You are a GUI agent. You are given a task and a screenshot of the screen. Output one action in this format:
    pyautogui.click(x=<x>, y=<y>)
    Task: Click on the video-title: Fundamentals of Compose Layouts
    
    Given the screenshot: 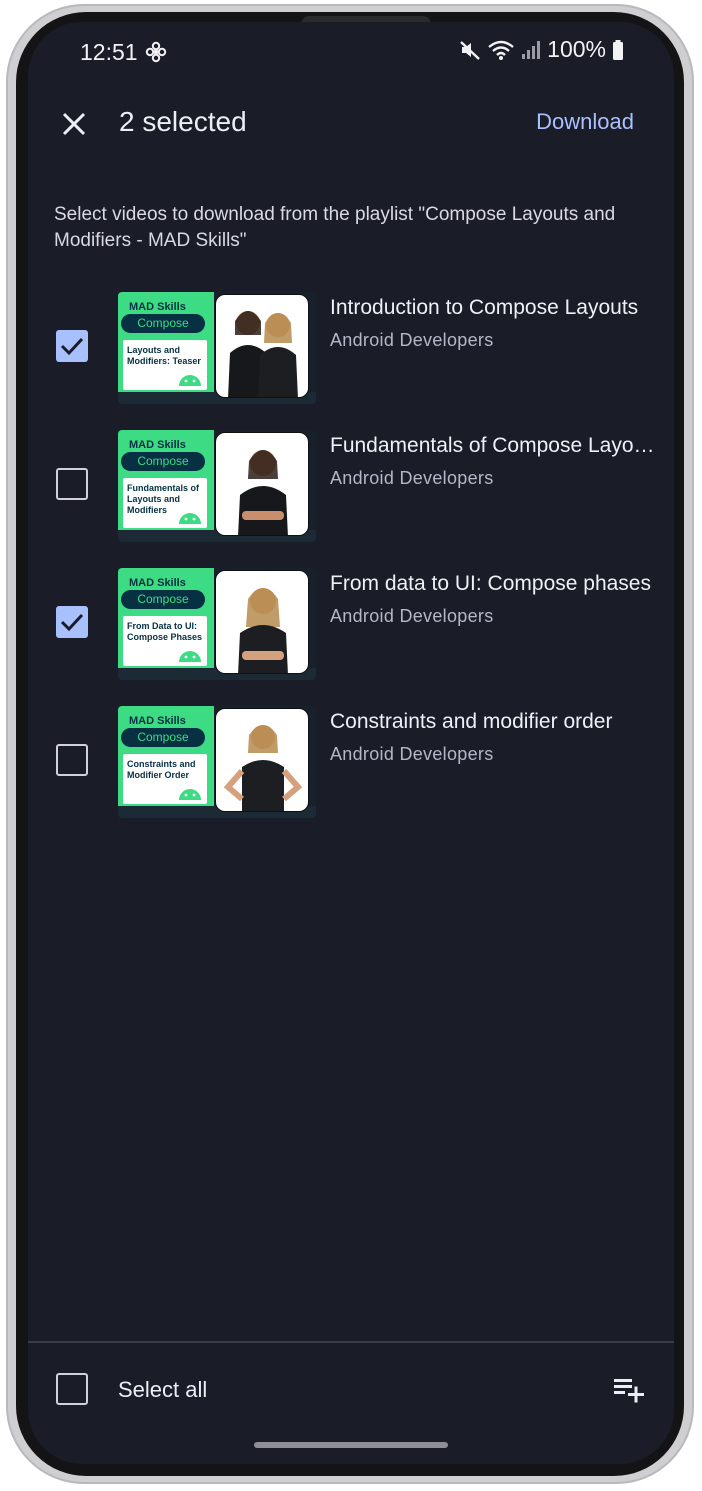 What is the action you would take?
    pyautogui.click(x=493, y=445)
    